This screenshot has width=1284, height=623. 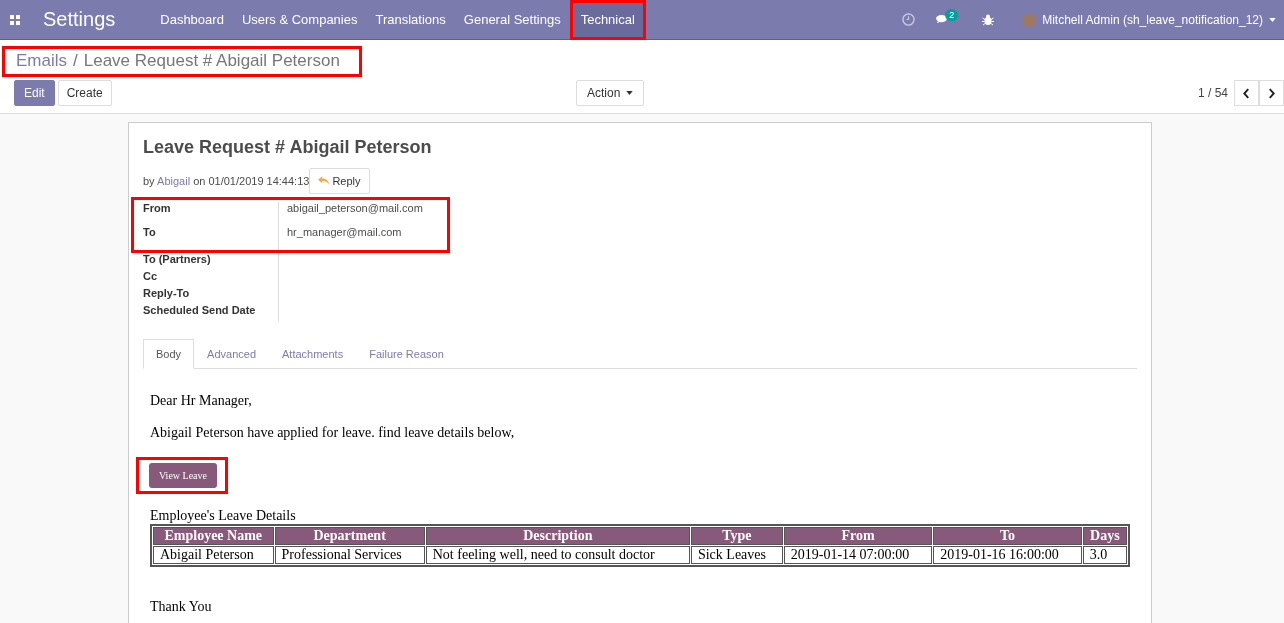 I want to click on edit-button: Edit, so click(x=34, y=93).